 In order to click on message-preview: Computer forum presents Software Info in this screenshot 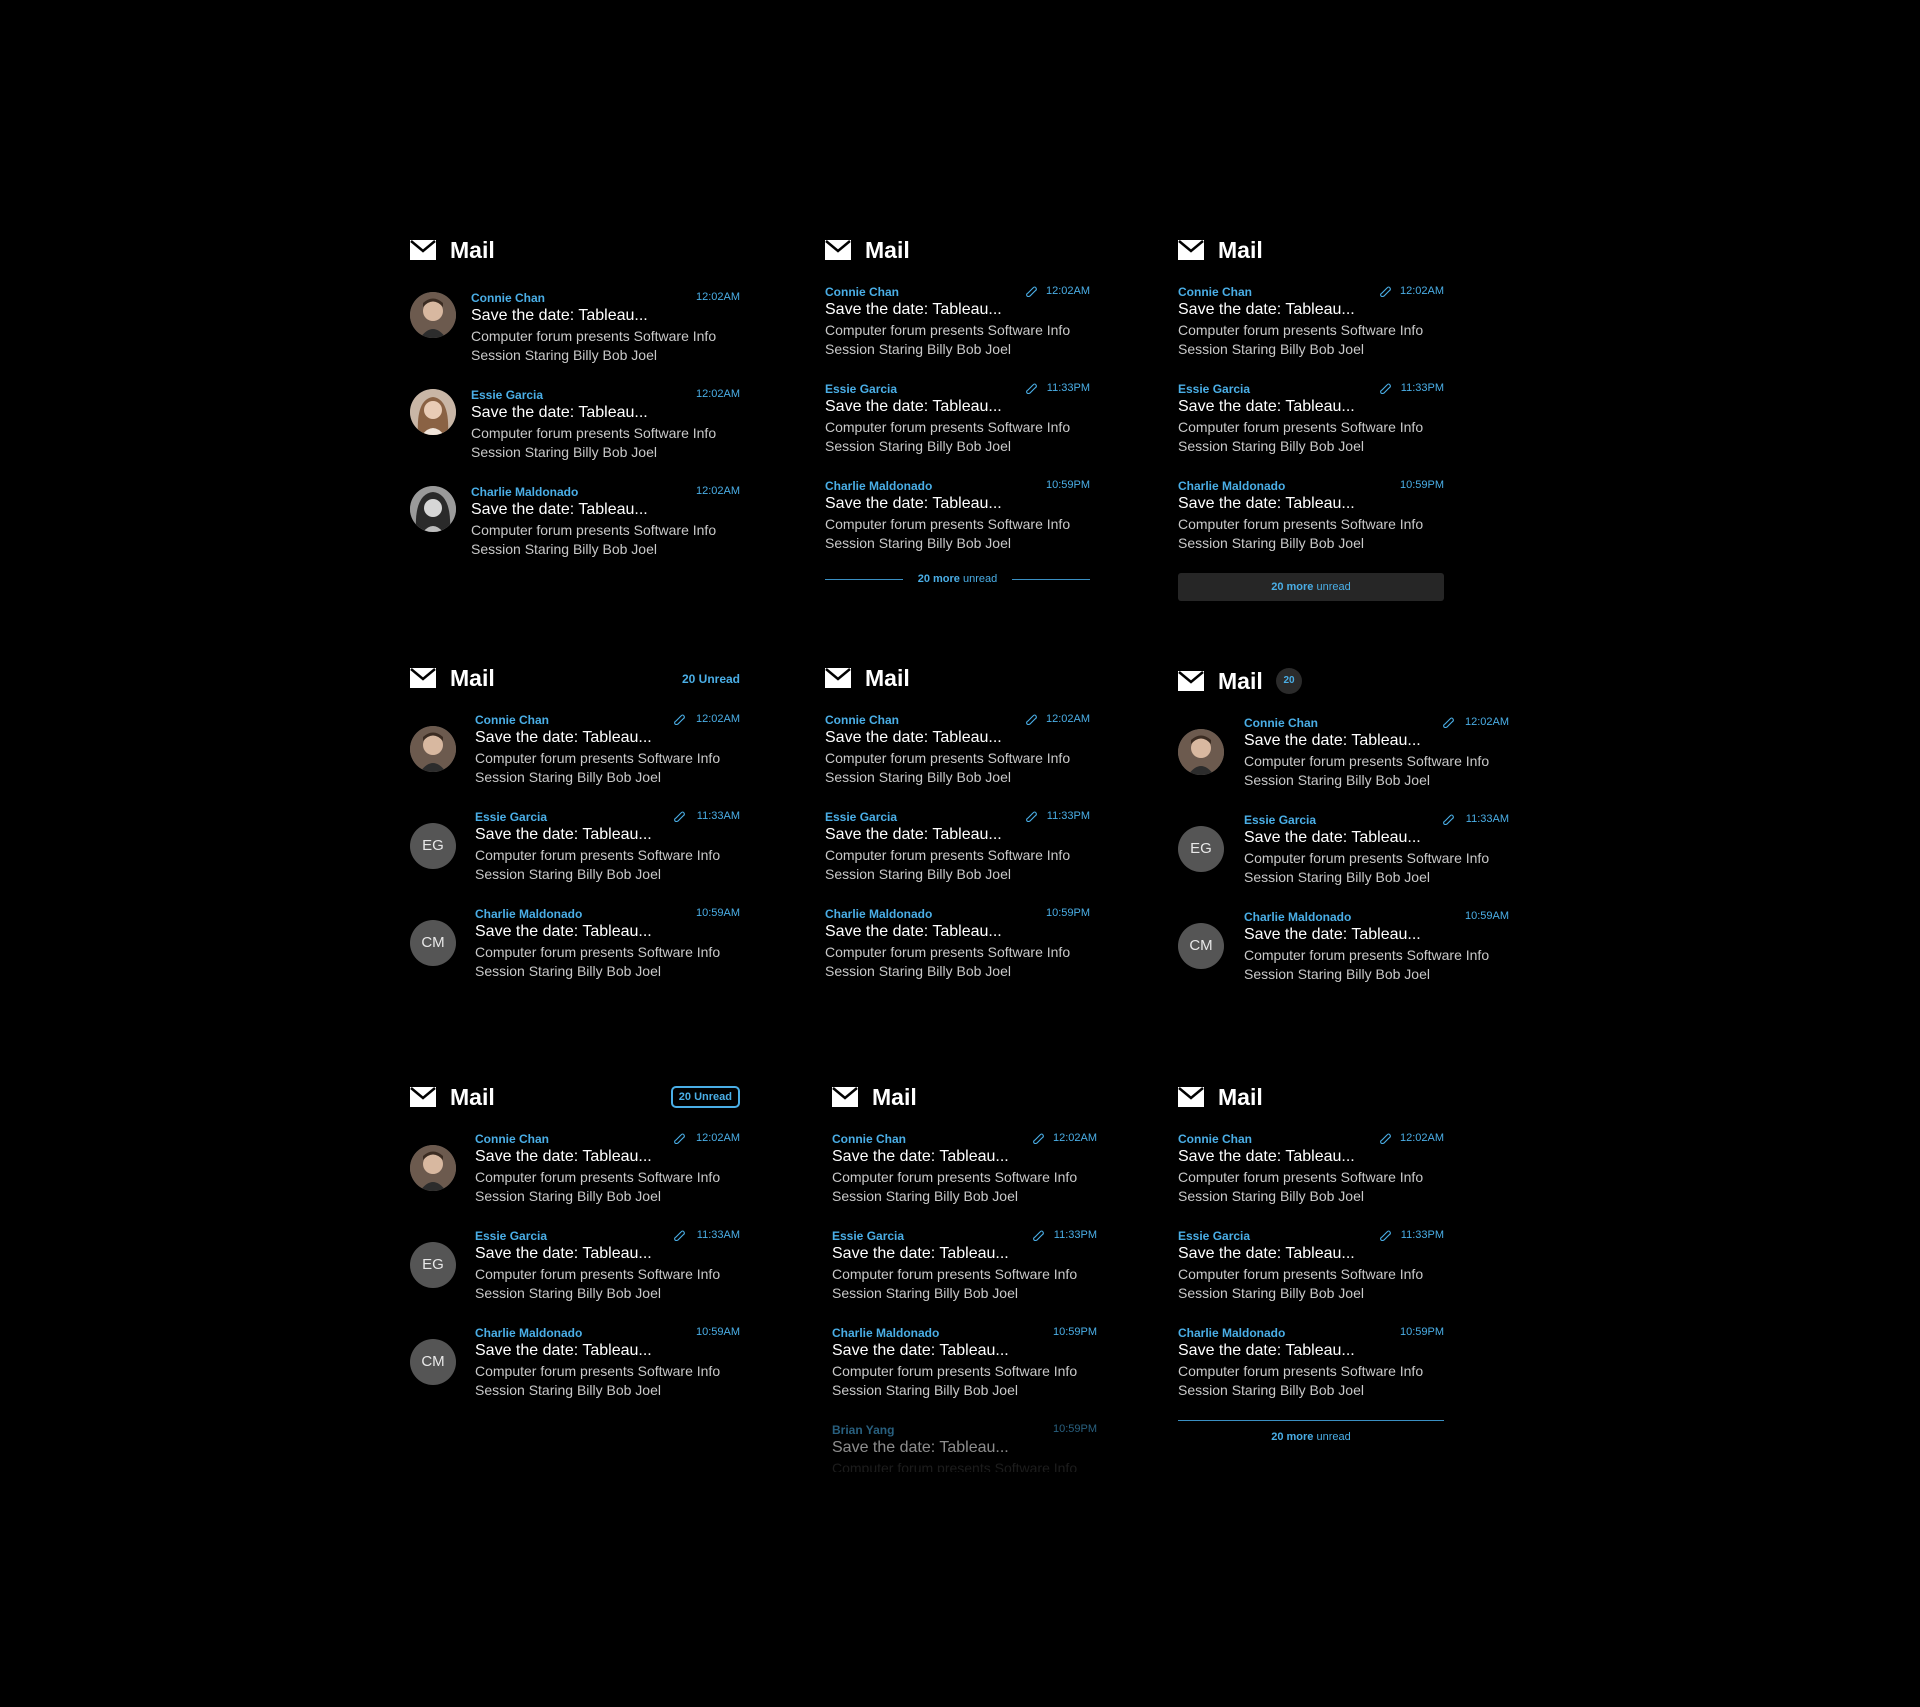, I will do `click(955, 1466)`.